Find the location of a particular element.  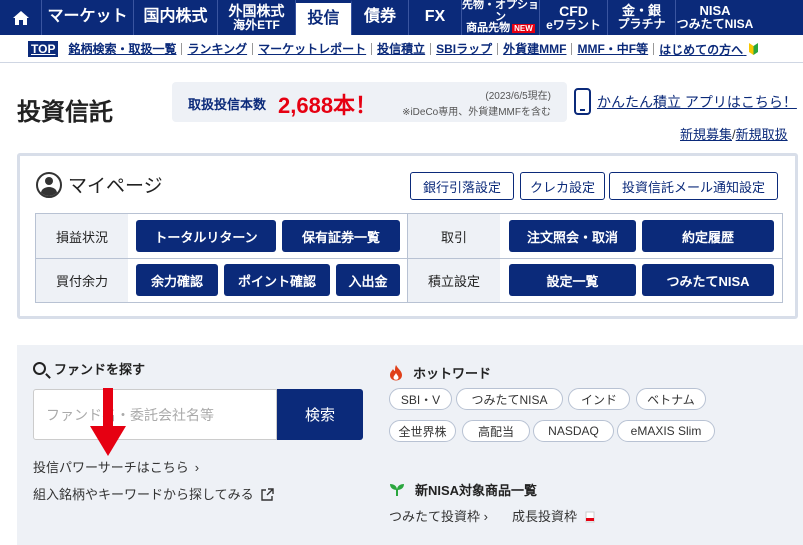

nav-foreign-stocks-sub: 海外ETF is located at coordinates (256, 24).